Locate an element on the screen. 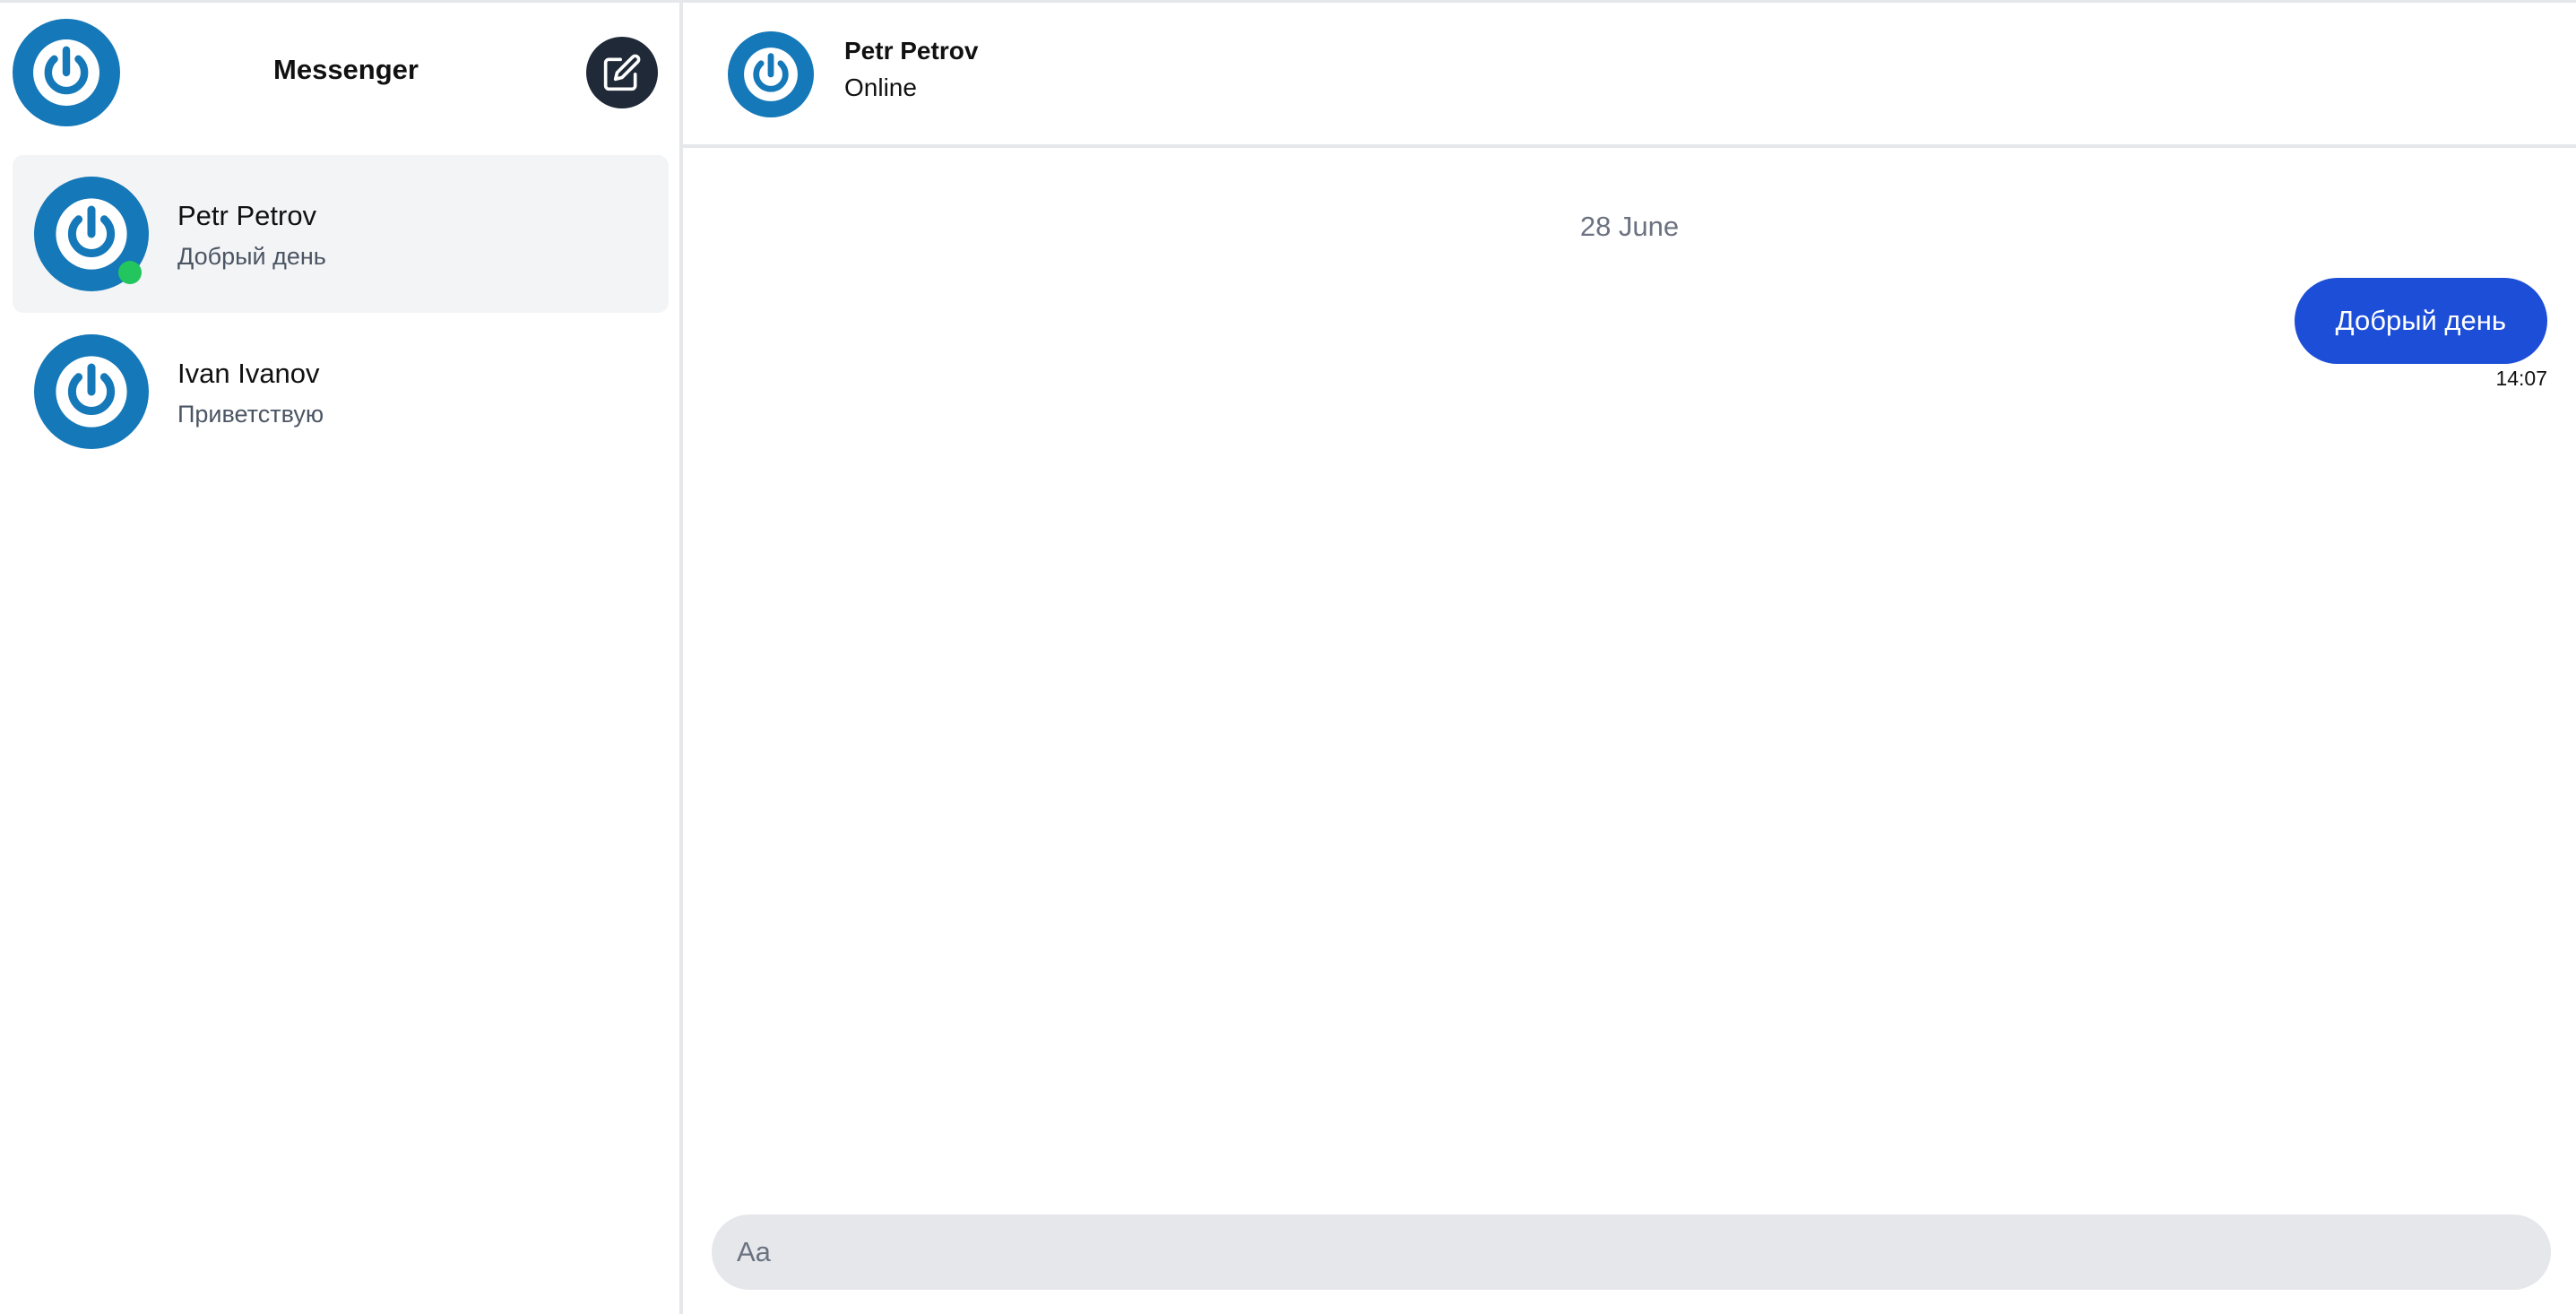 This screenshot has height=1314, width=2576. message-timestamp: 14:07 is located at coordinates (2521, 378).